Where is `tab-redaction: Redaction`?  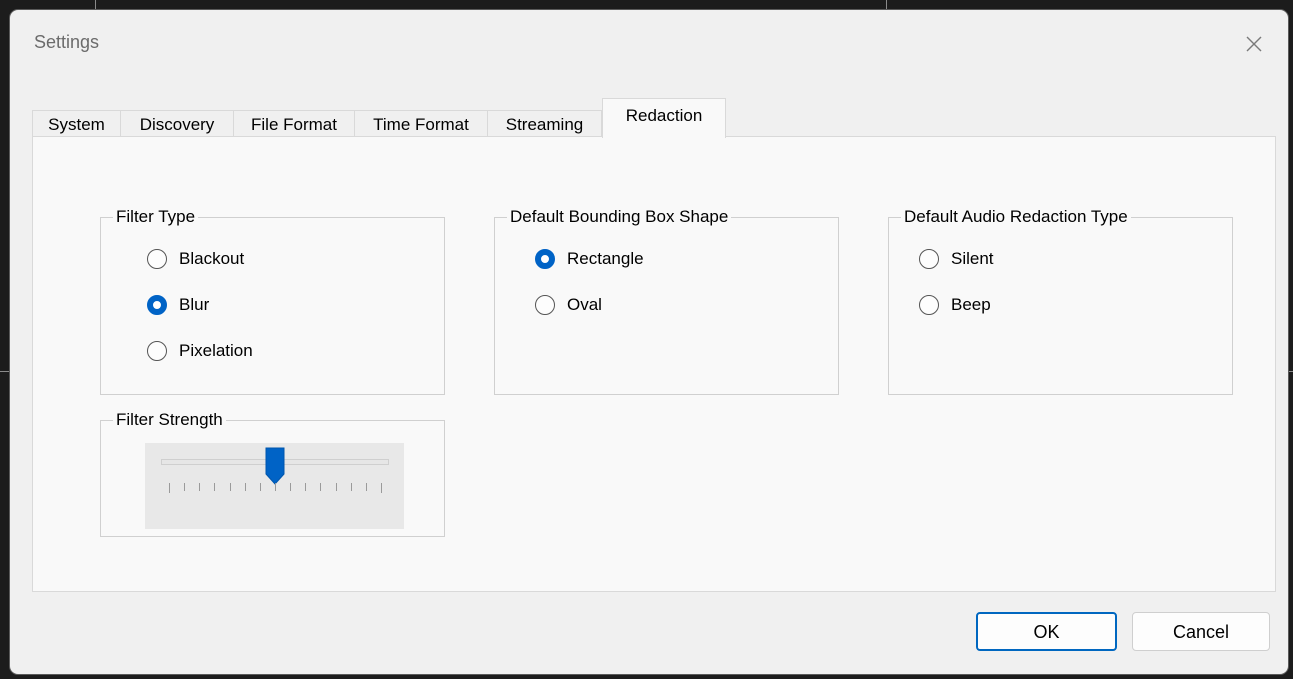 tab-redaction: Redaction is located at coordinates (664, 118).